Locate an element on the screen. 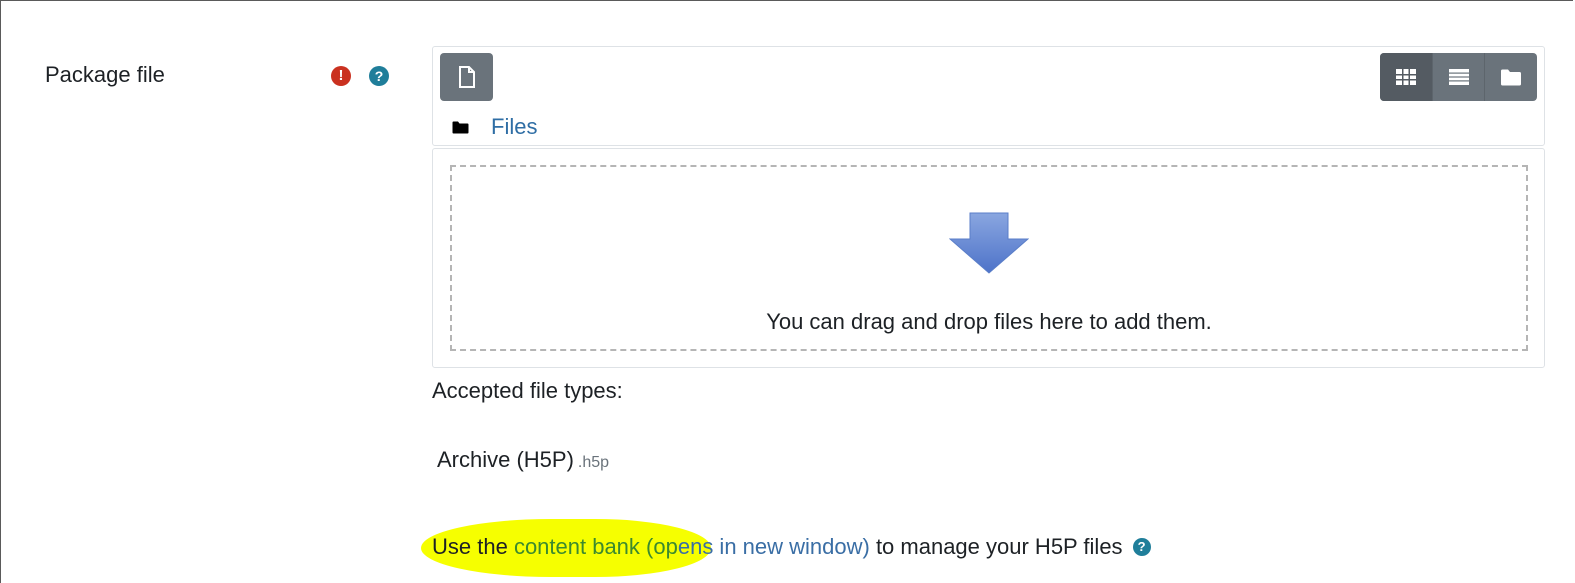 This screenshot has width=1575, height=583. grid-icon is located at coordinates (1406, 77).